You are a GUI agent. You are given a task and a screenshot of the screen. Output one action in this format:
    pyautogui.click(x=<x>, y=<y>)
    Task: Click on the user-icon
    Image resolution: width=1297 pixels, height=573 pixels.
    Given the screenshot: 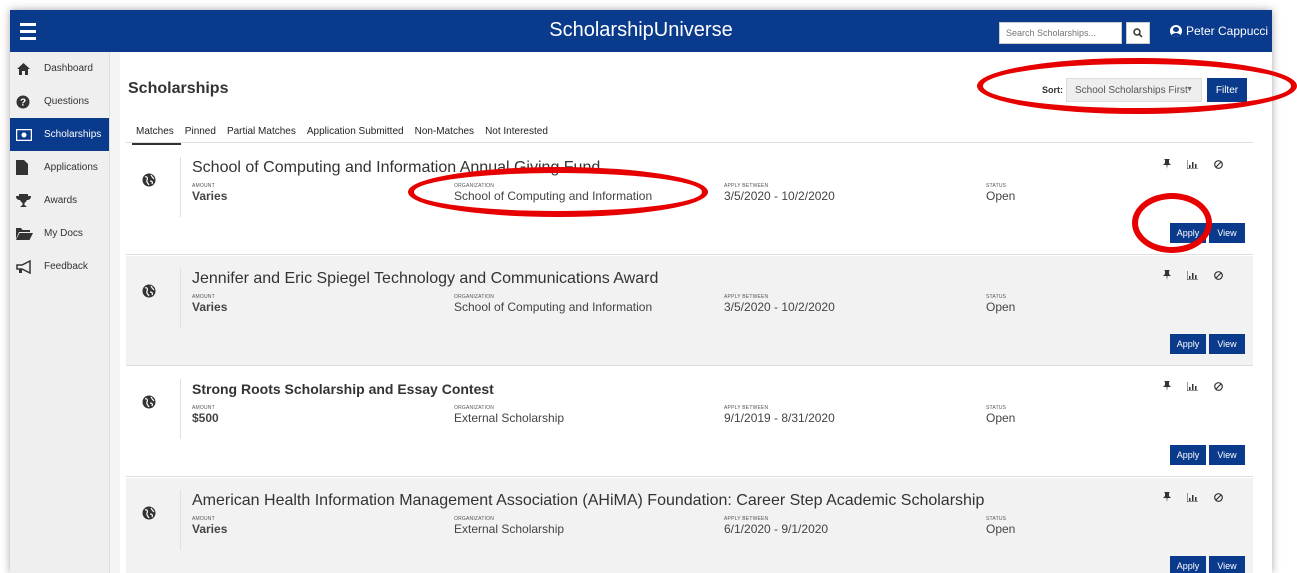 What is the action you would take?
    pyautogui.click(x=1176, y=31)
    